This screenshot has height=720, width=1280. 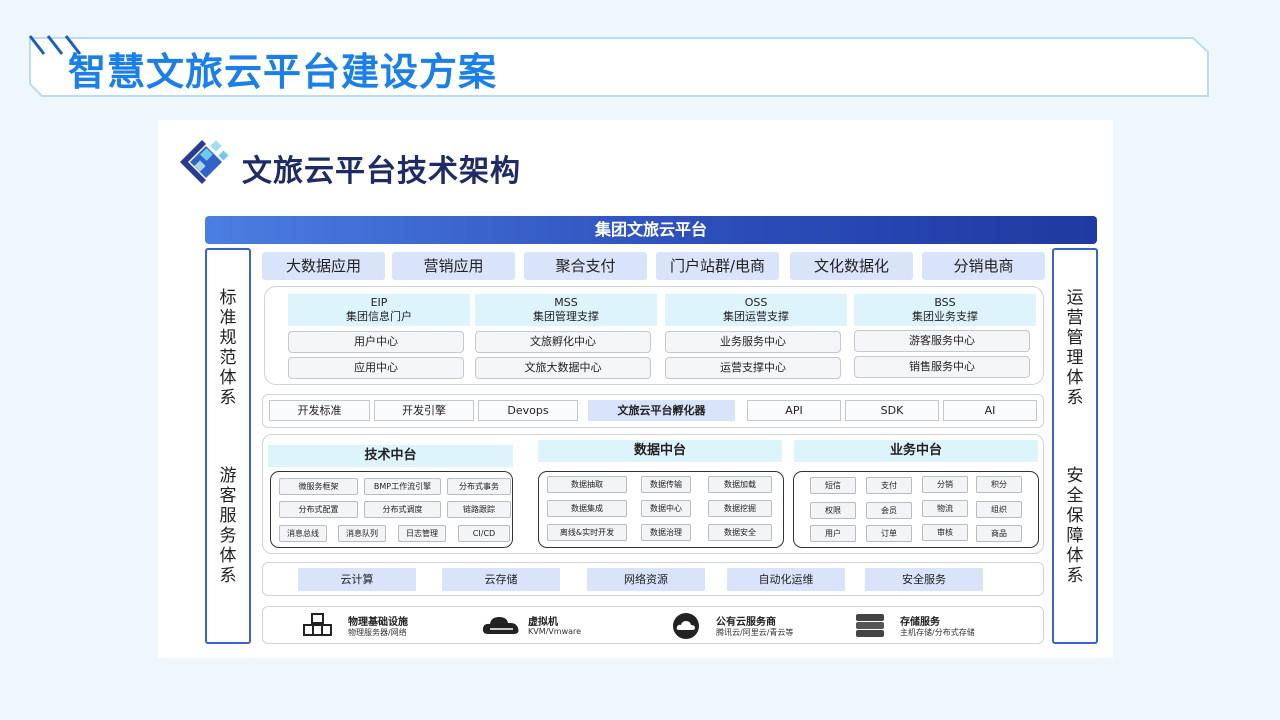 I want to click on data-item: 数据加载, so click(x=740, y=484).